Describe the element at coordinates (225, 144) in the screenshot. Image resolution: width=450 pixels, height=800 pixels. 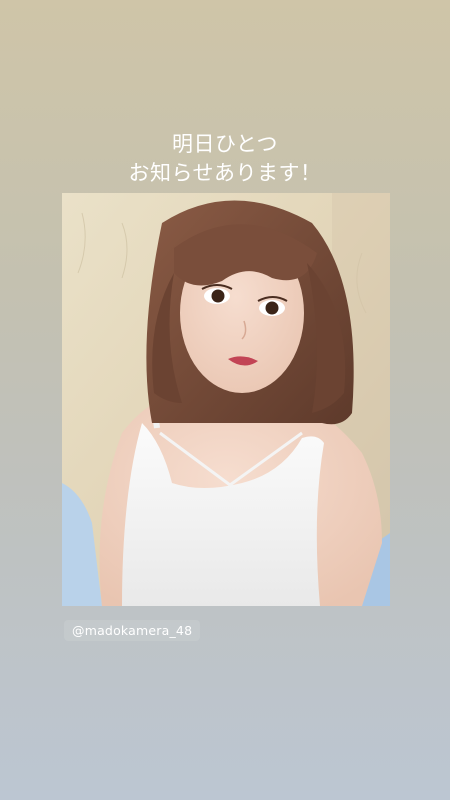
I see `caption-line-1: 明日ひとつ` at that location.